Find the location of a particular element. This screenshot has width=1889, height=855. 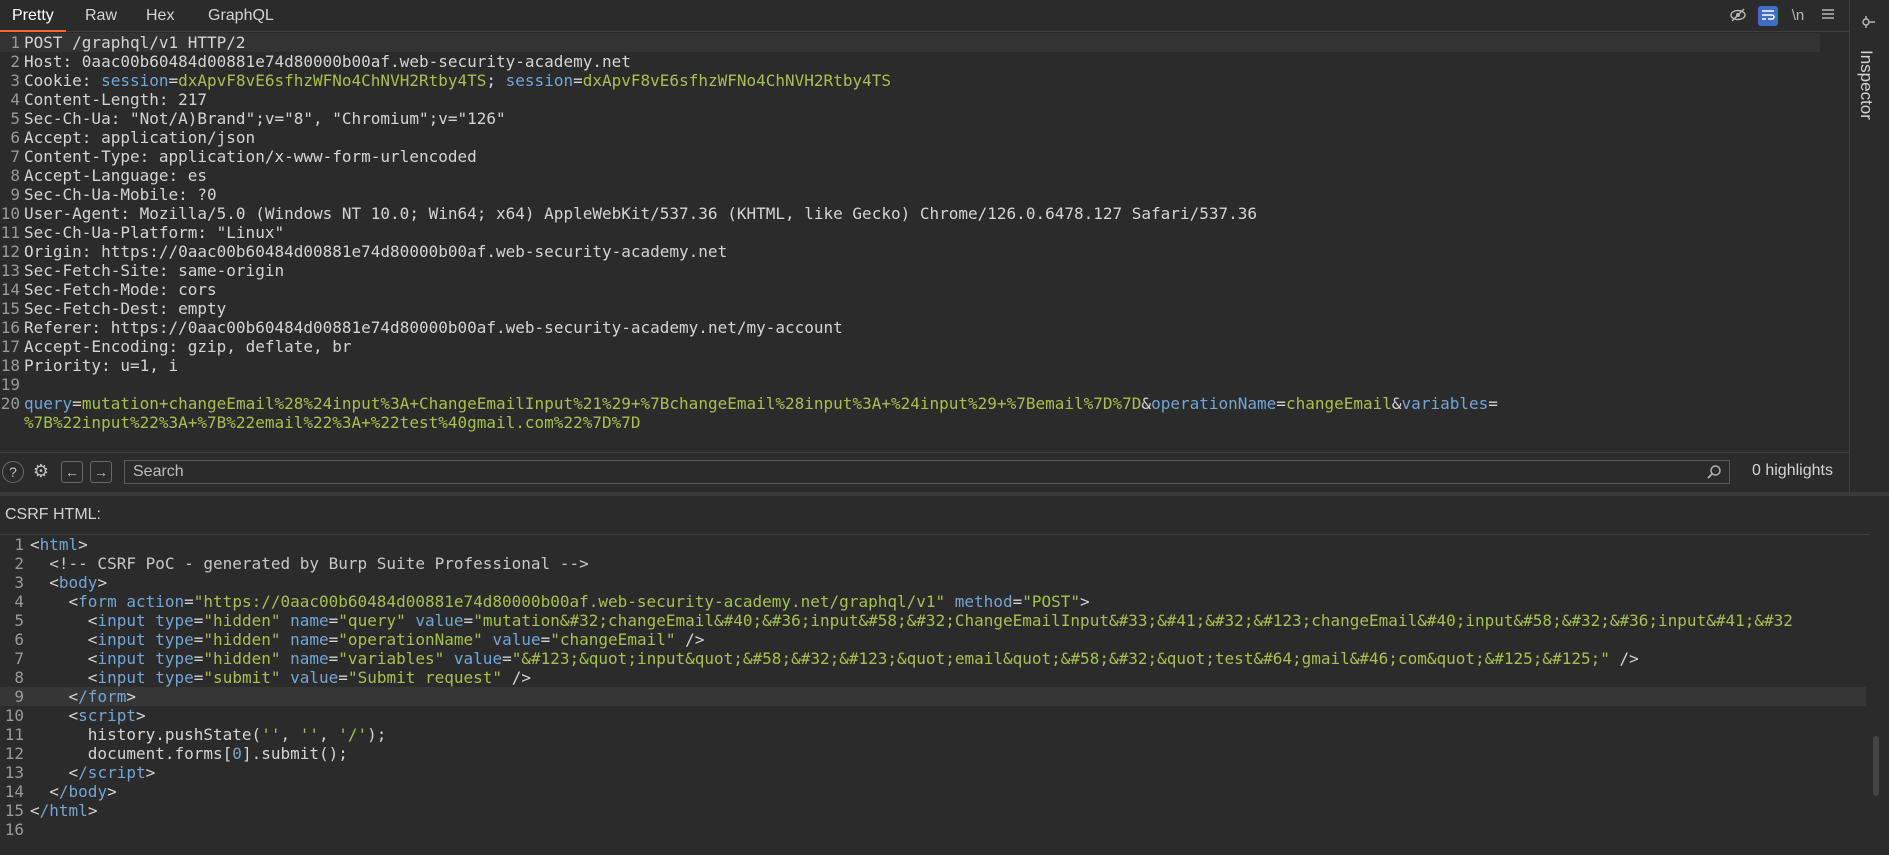

csrf-line: 11 history.pushState('', '', '/'); is located at coordinates (195, 734).